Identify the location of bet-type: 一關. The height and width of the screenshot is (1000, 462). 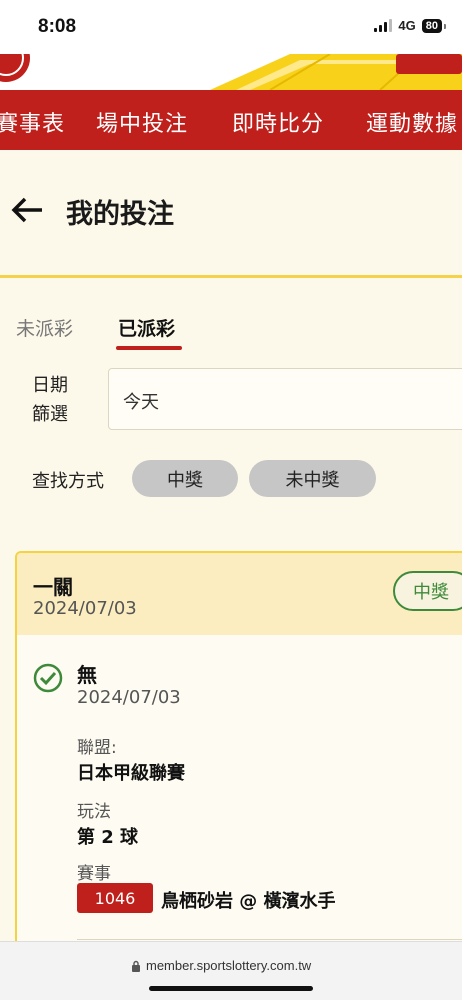
(53, 587).